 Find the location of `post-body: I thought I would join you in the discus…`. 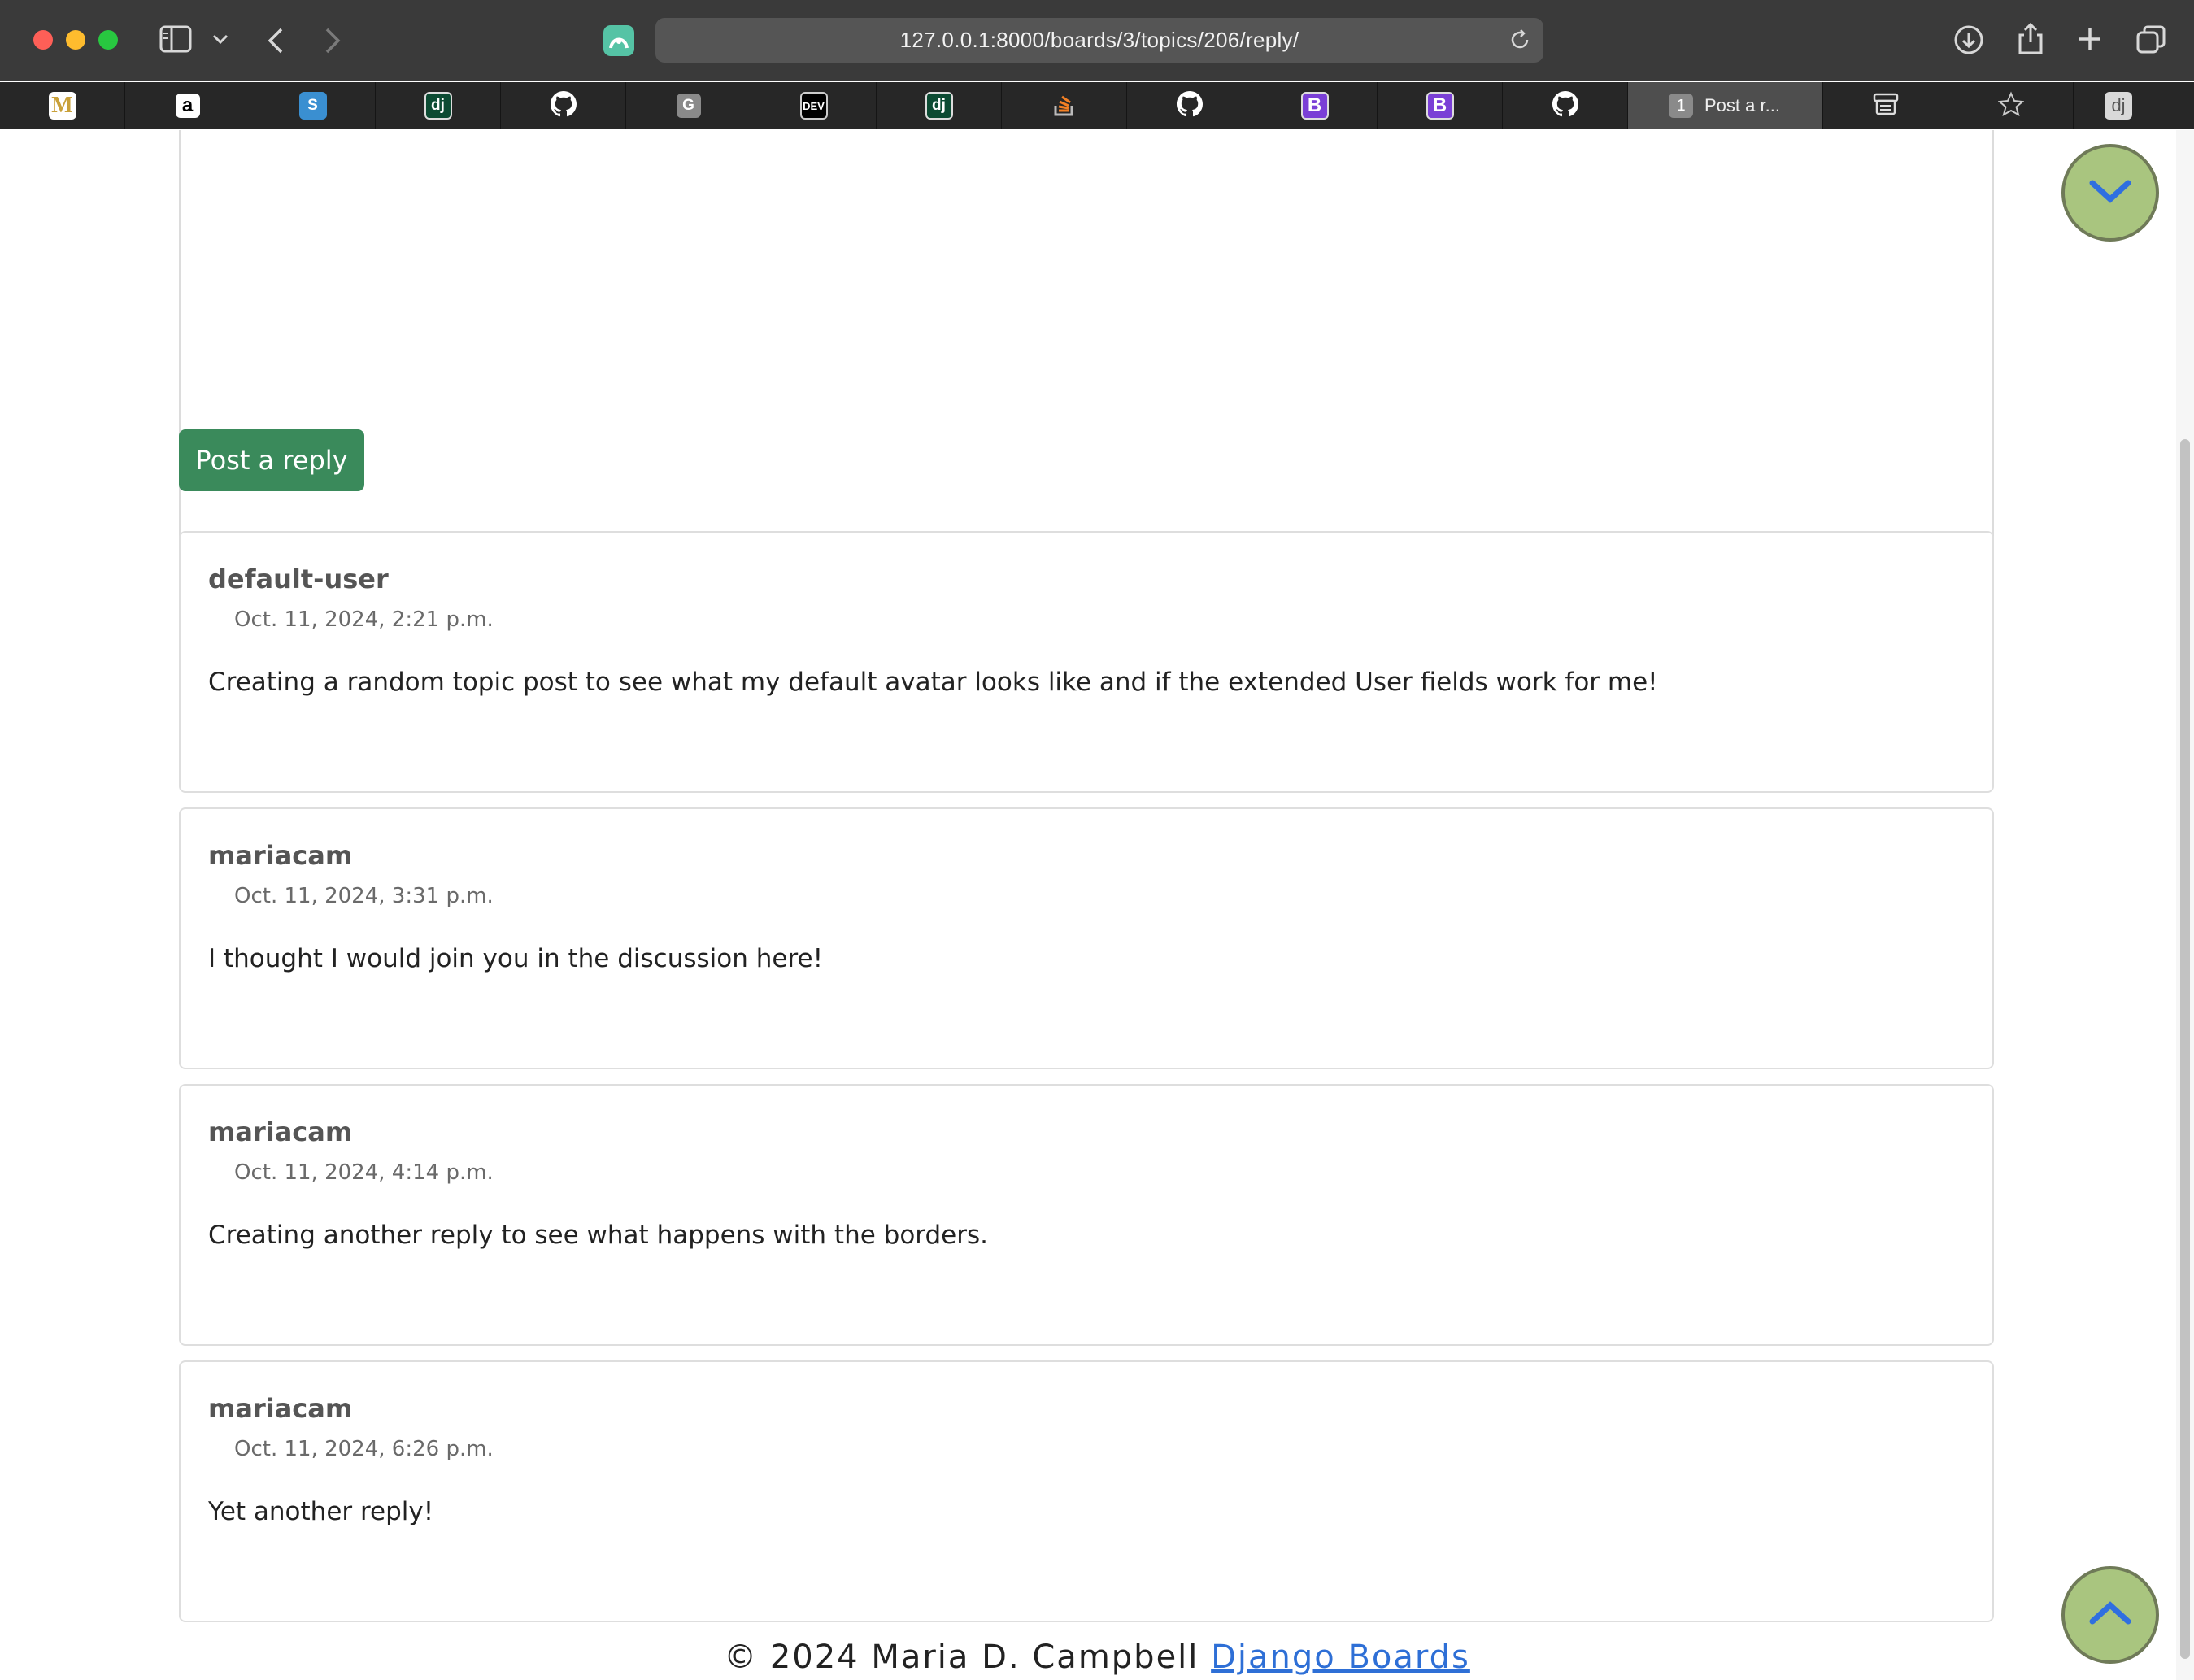

post-body: I thought I would join you in the discus… is located at coordinates (516, 959).